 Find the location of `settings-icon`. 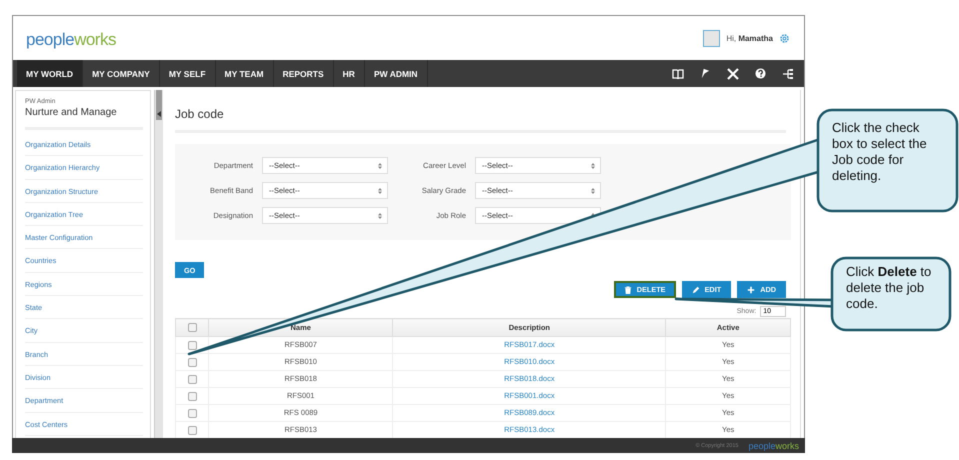

settings-icon is located at coordinates (784, 38).